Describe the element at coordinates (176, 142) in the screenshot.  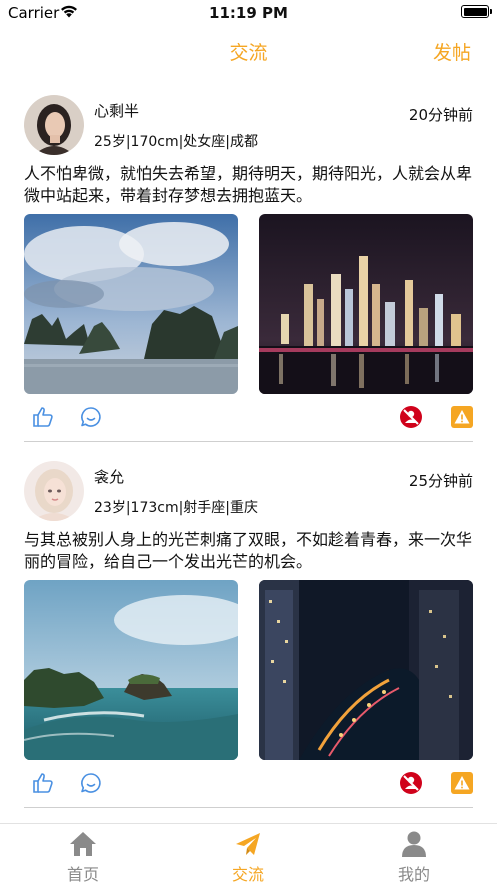
I see `user-info: 25岁|170cm|处女座|成都` at that location.